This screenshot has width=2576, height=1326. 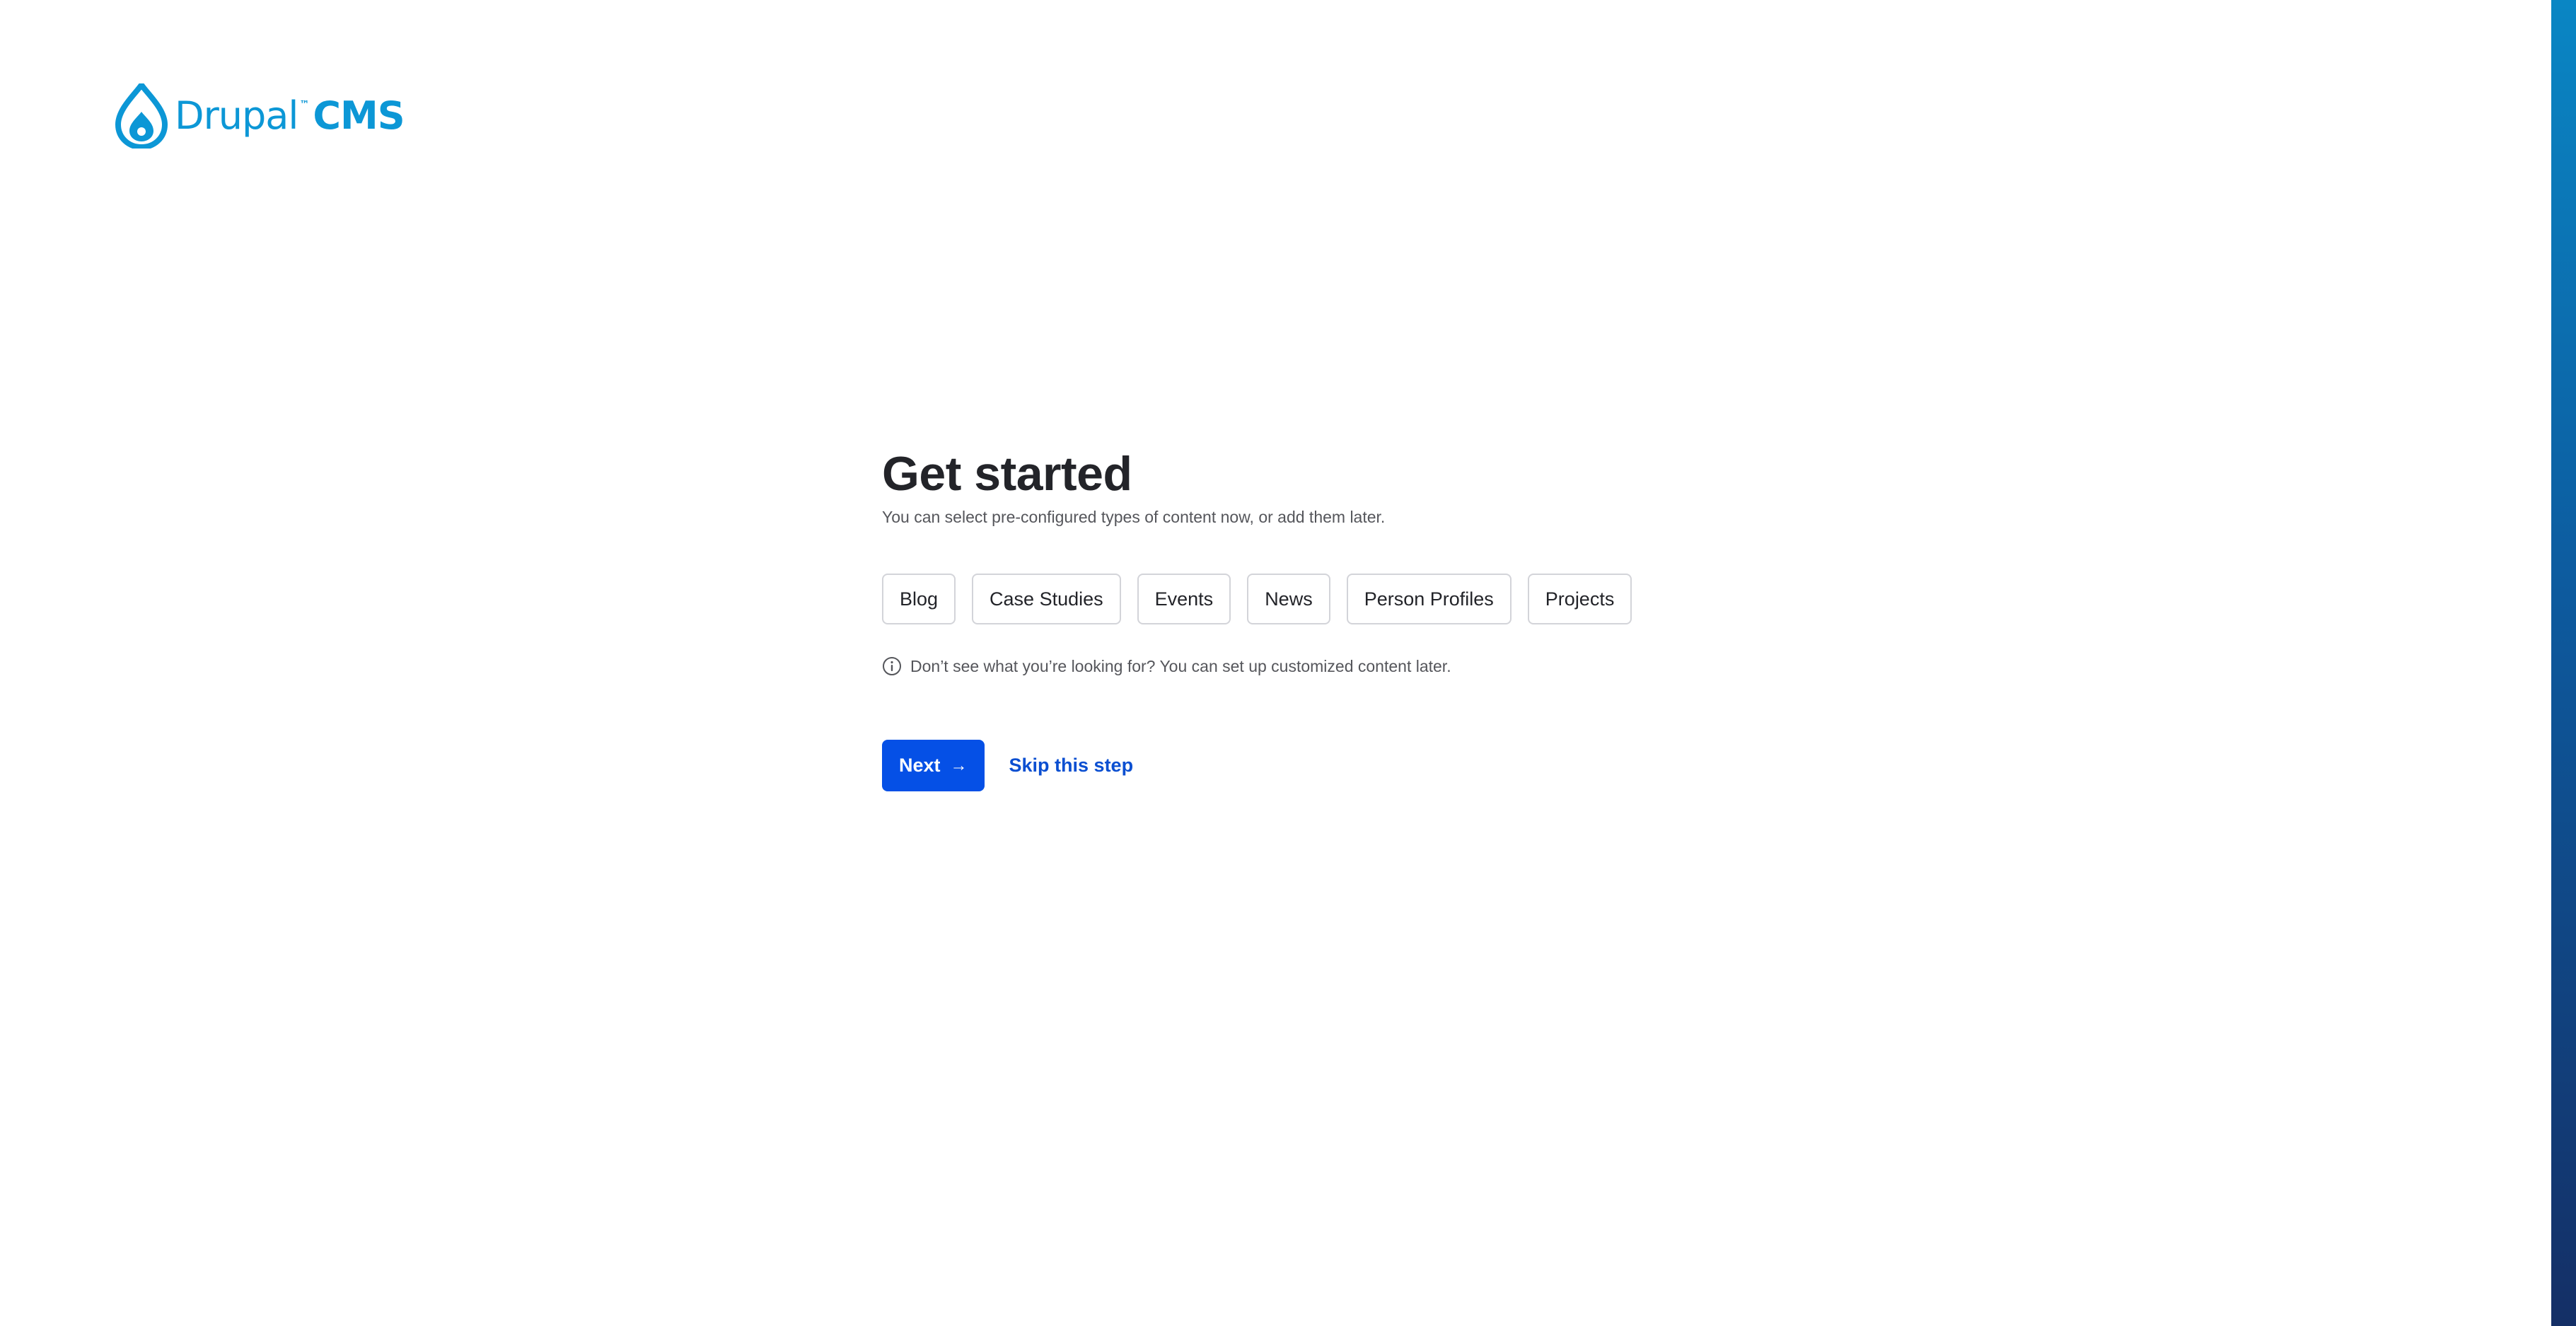 I want to click on content-type-person-profiles: Person Profiles, so click(x=1429, y=599).